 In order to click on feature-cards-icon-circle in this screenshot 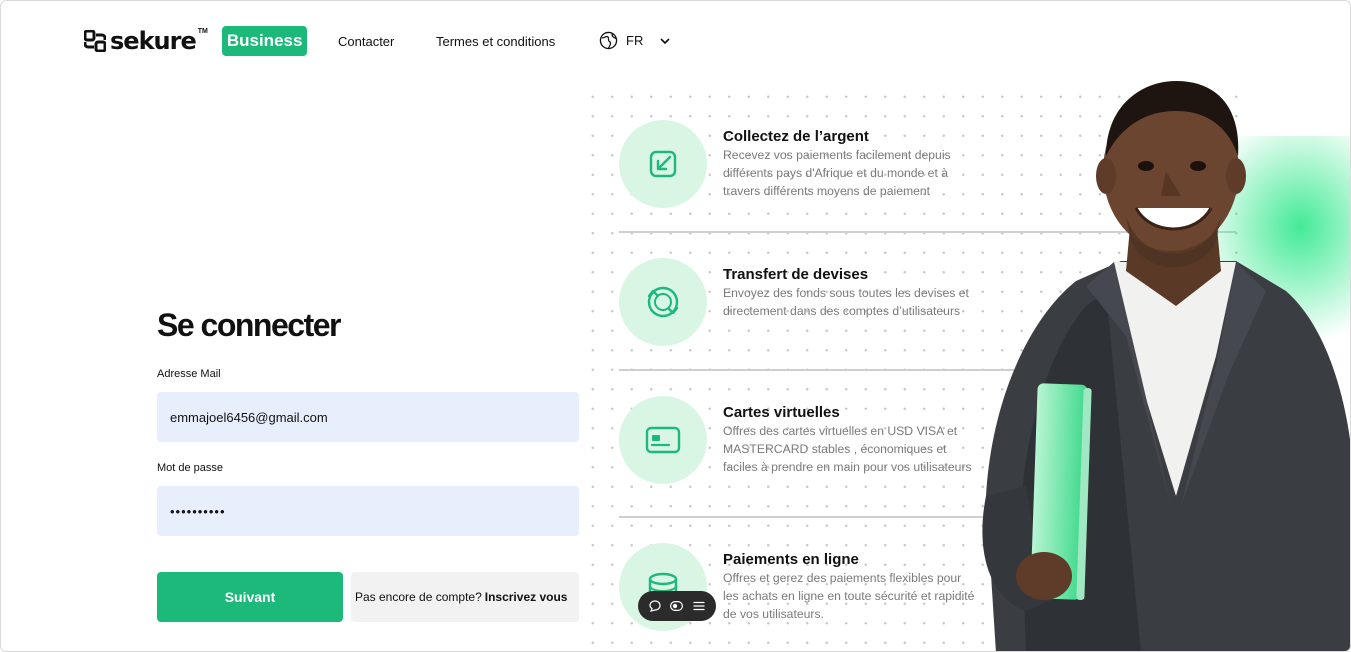, I will do `click(663, 440)`.